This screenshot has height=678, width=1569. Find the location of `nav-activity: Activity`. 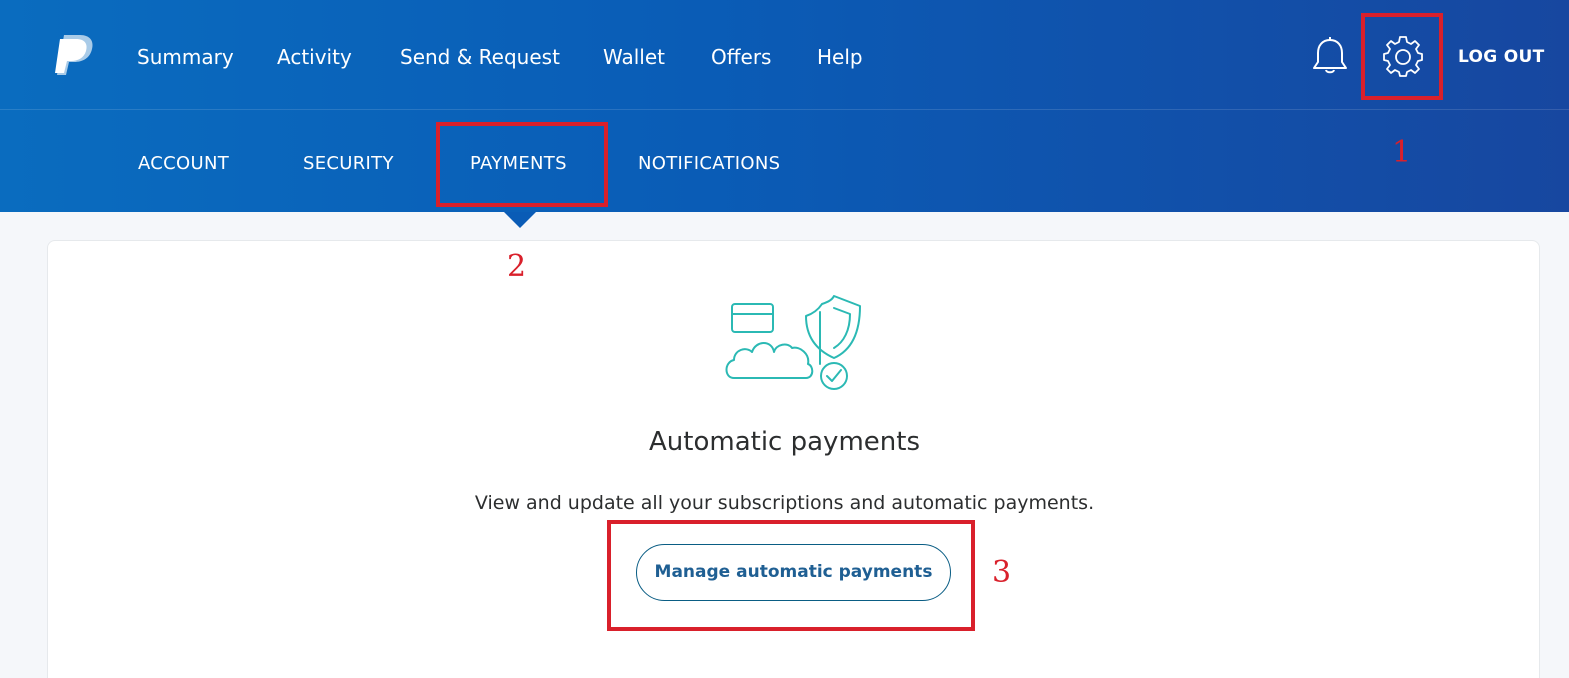

nav-activity: Activity is located at coordinates (314, 57).